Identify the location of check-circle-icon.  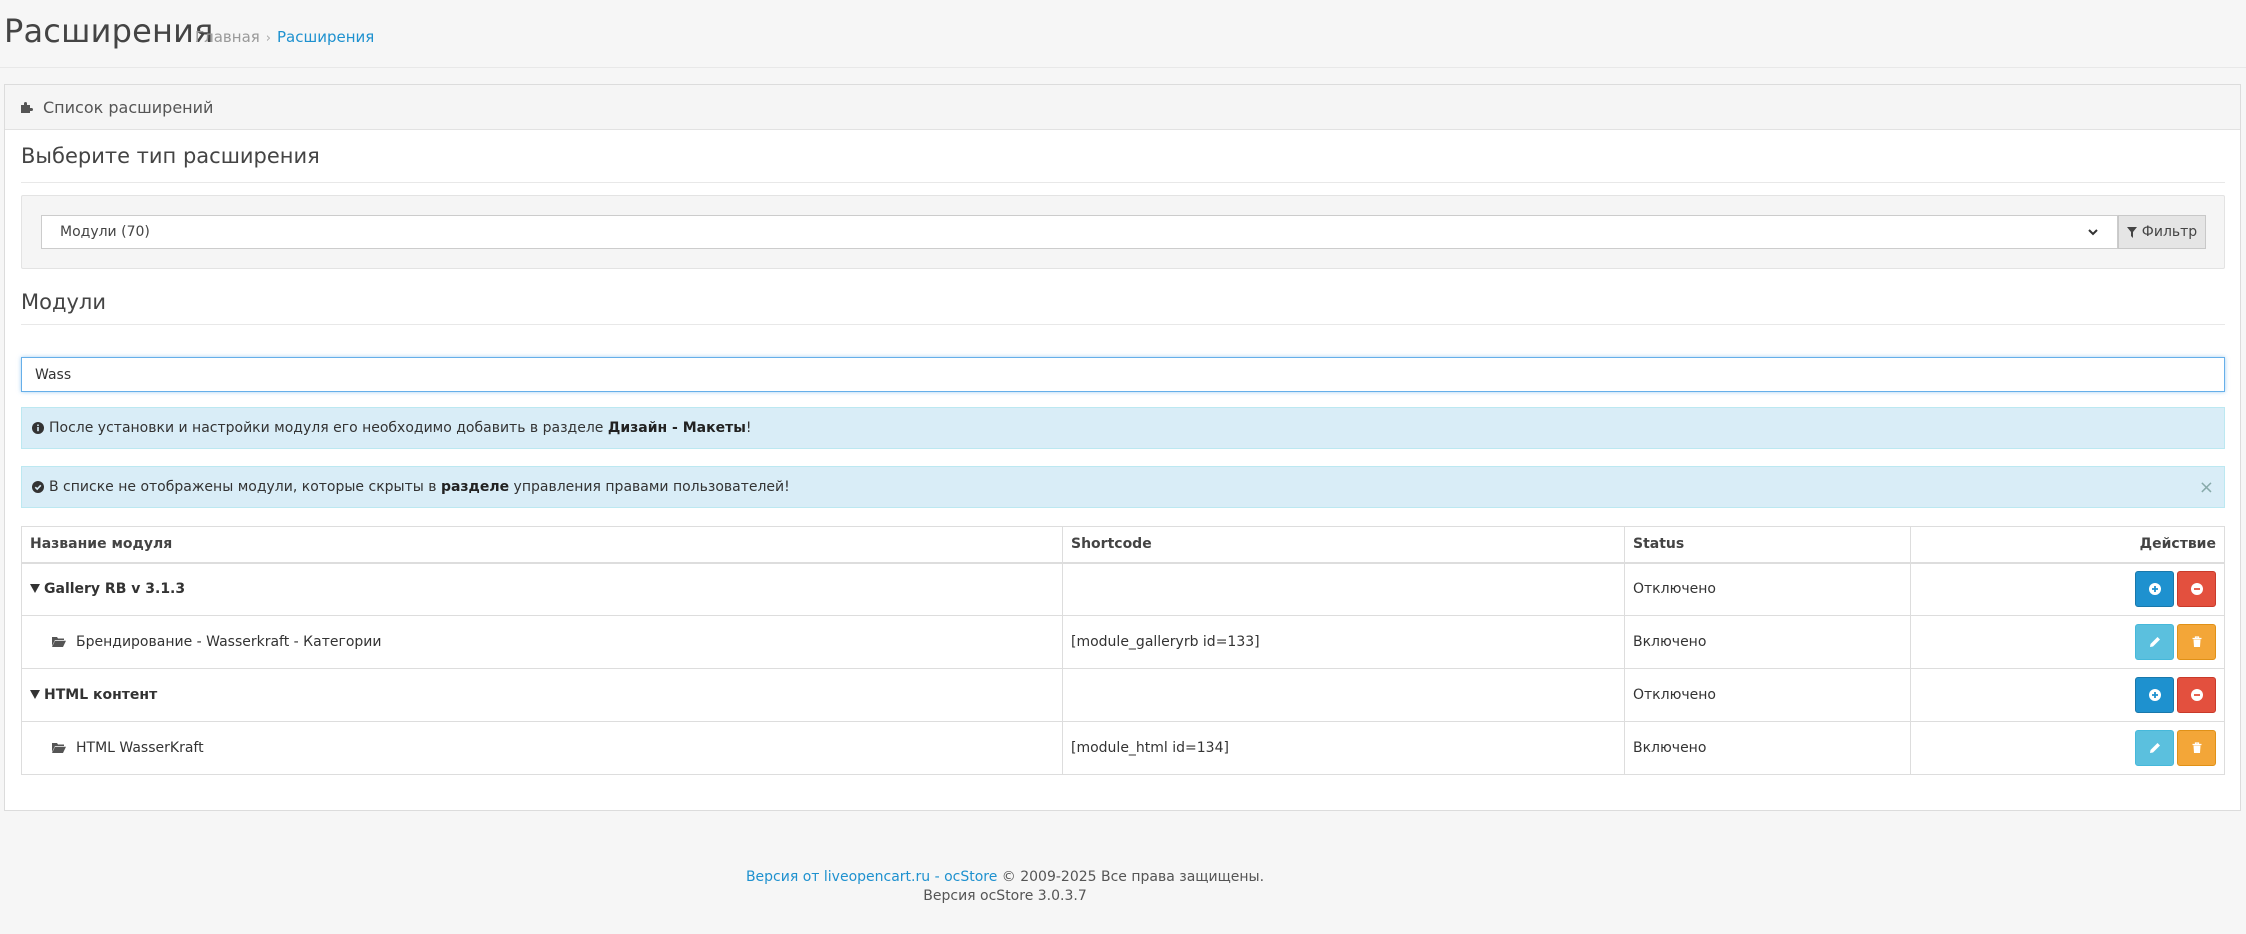
(38, 487).